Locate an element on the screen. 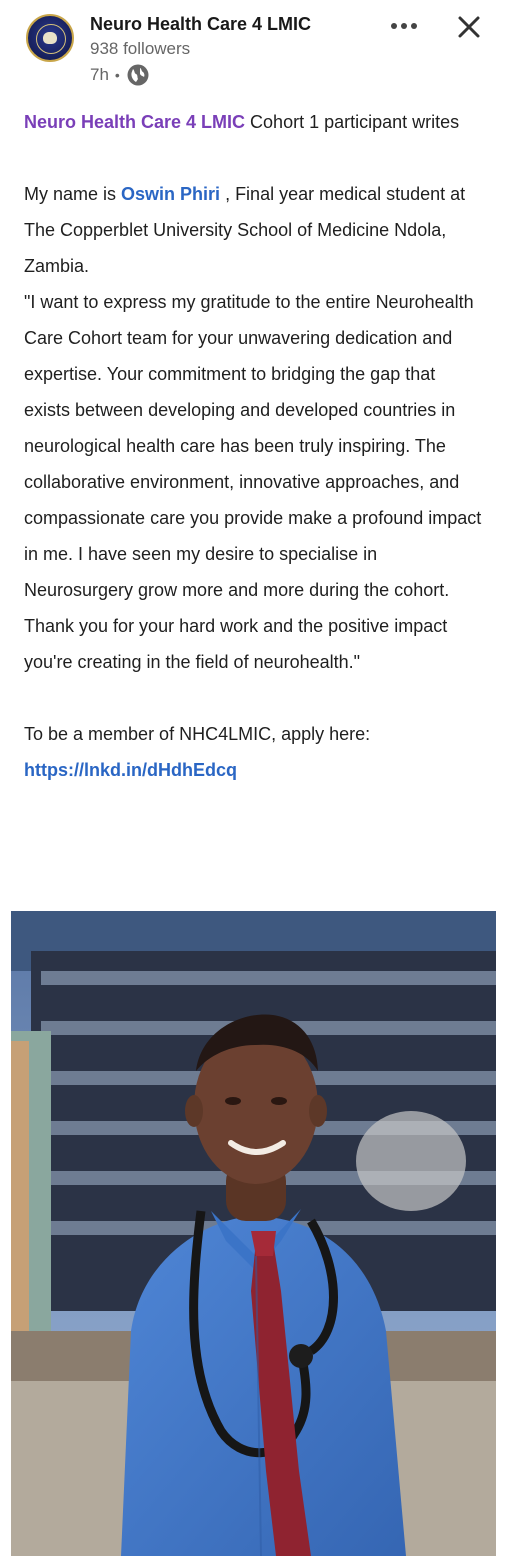  post-time: 7h is located at coordinates (99, 74).